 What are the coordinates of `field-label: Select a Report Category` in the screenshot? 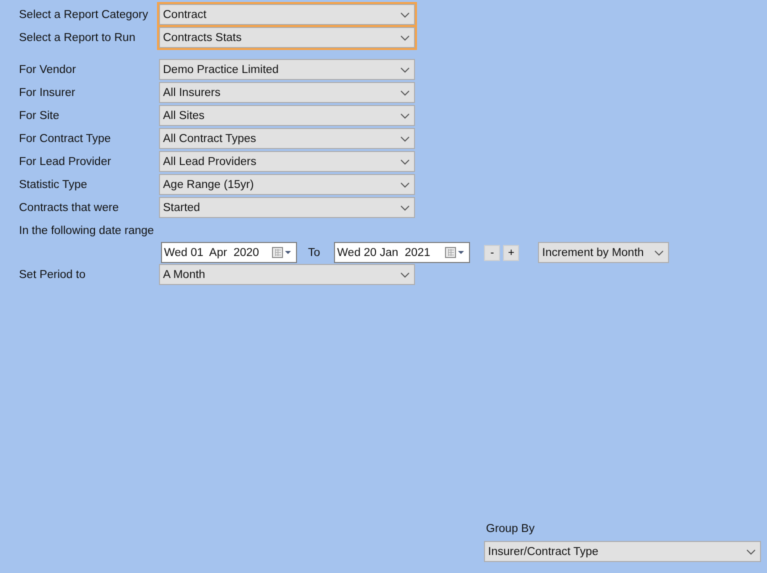 It's located at (84, 14).